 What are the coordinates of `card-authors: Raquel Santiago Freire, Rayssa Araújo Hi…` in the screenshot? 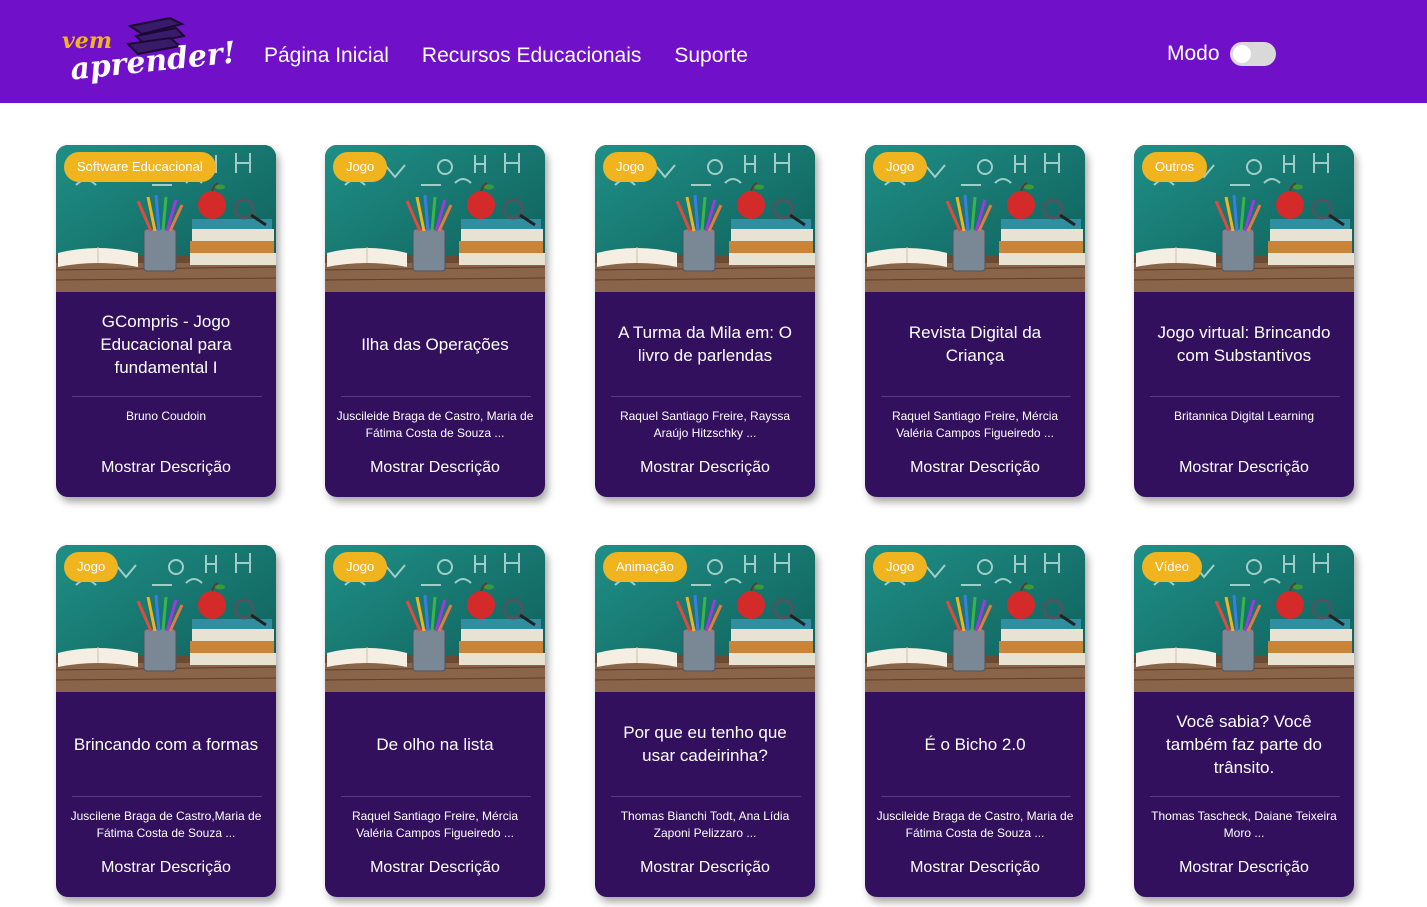 It's located at (705, 424).